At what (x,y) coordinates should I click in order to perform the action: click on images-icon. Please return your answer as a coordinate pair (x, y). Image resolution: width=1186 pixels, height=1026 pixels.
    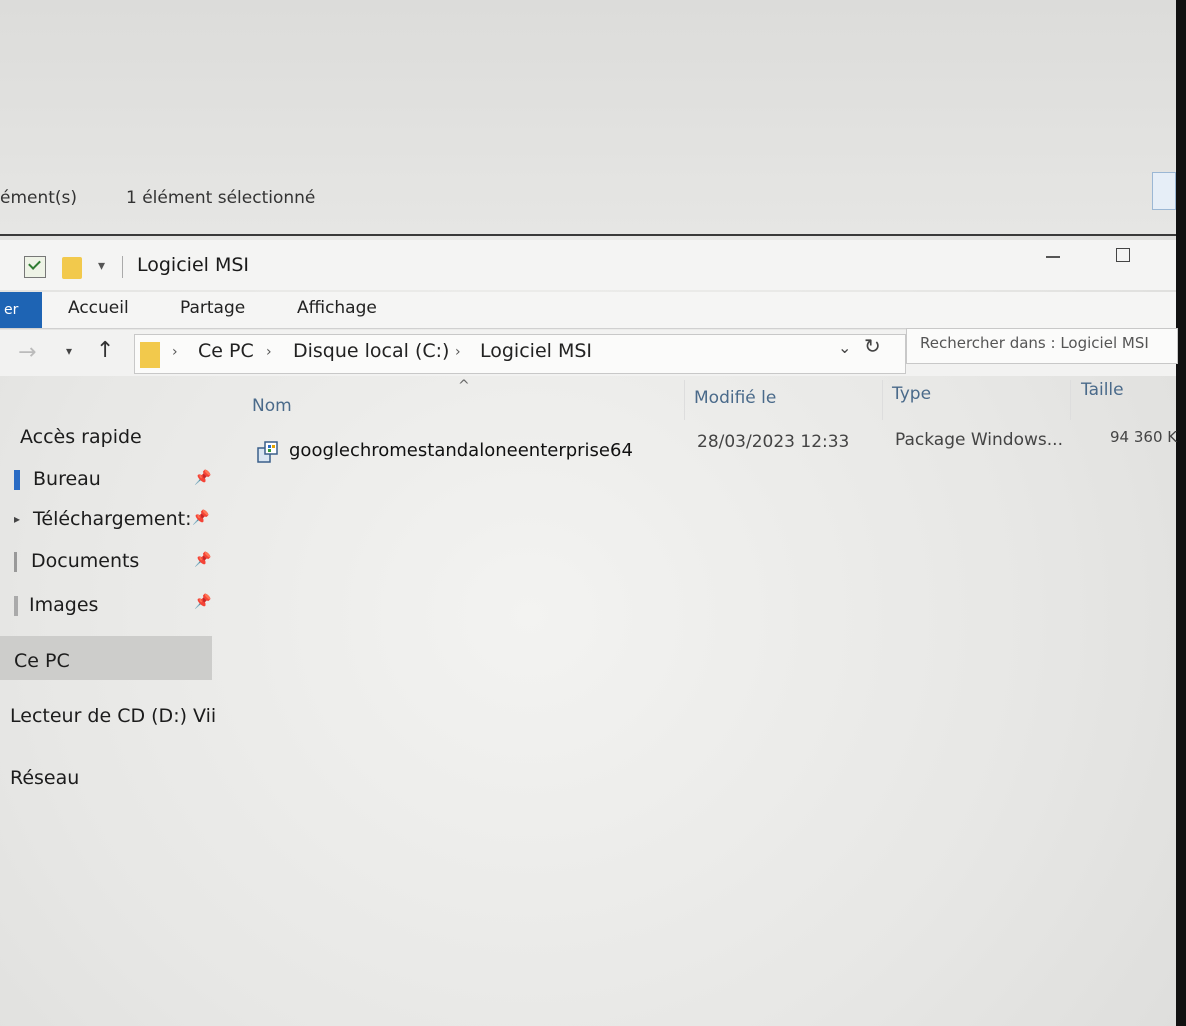
    Looking at the image, I should click on (16, 606).